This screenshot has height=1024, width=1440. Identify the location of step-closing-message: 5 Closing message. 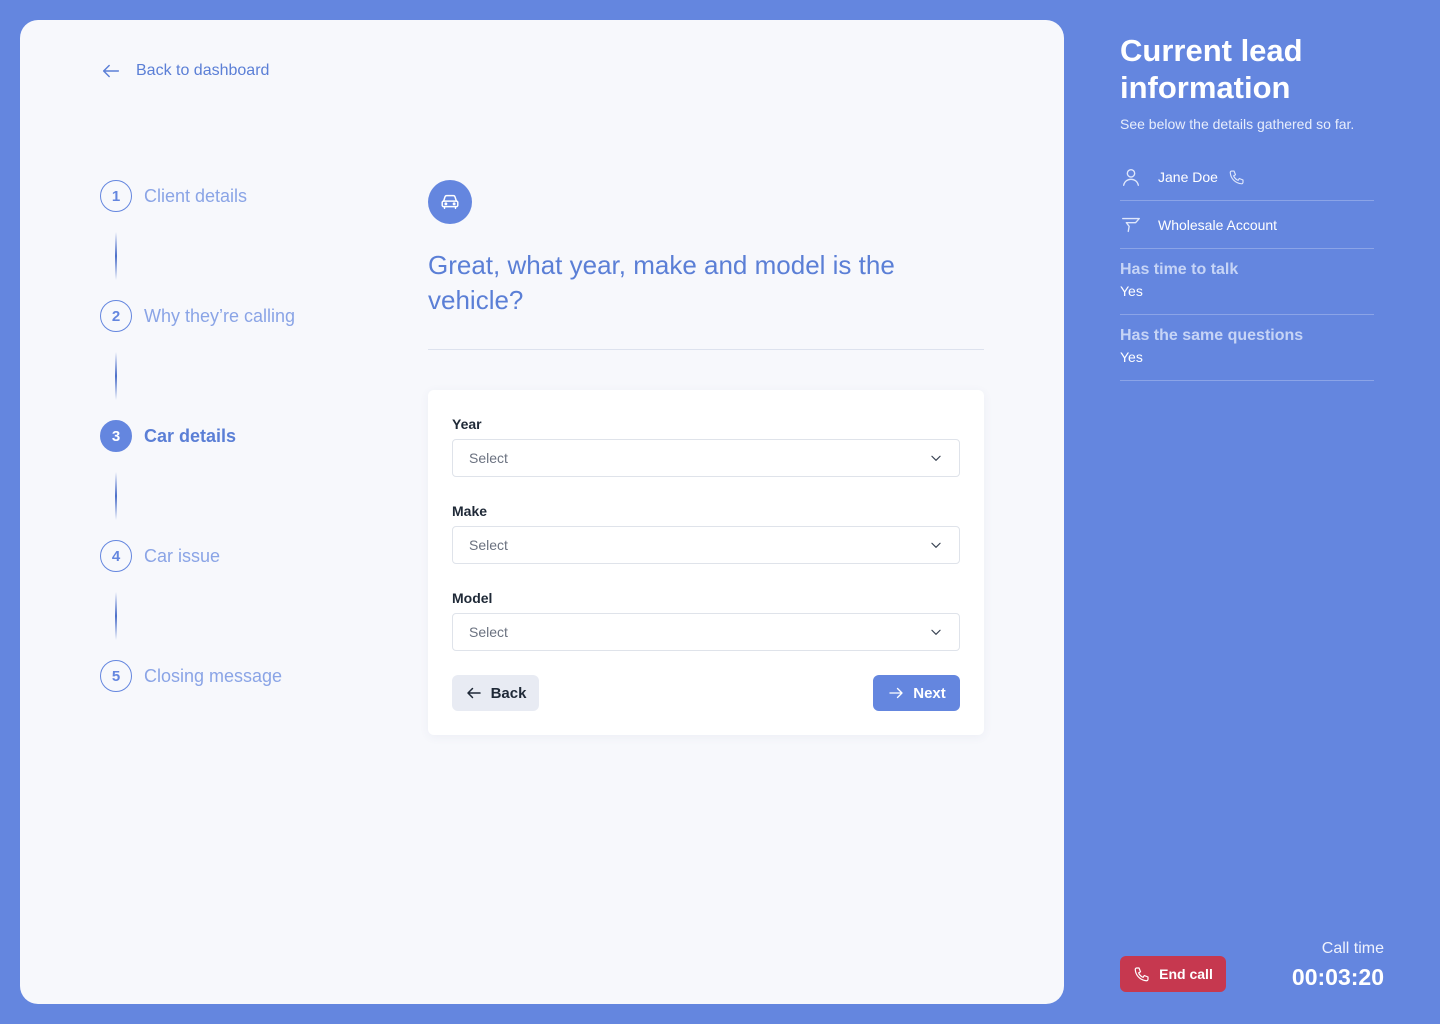
(230, 676).